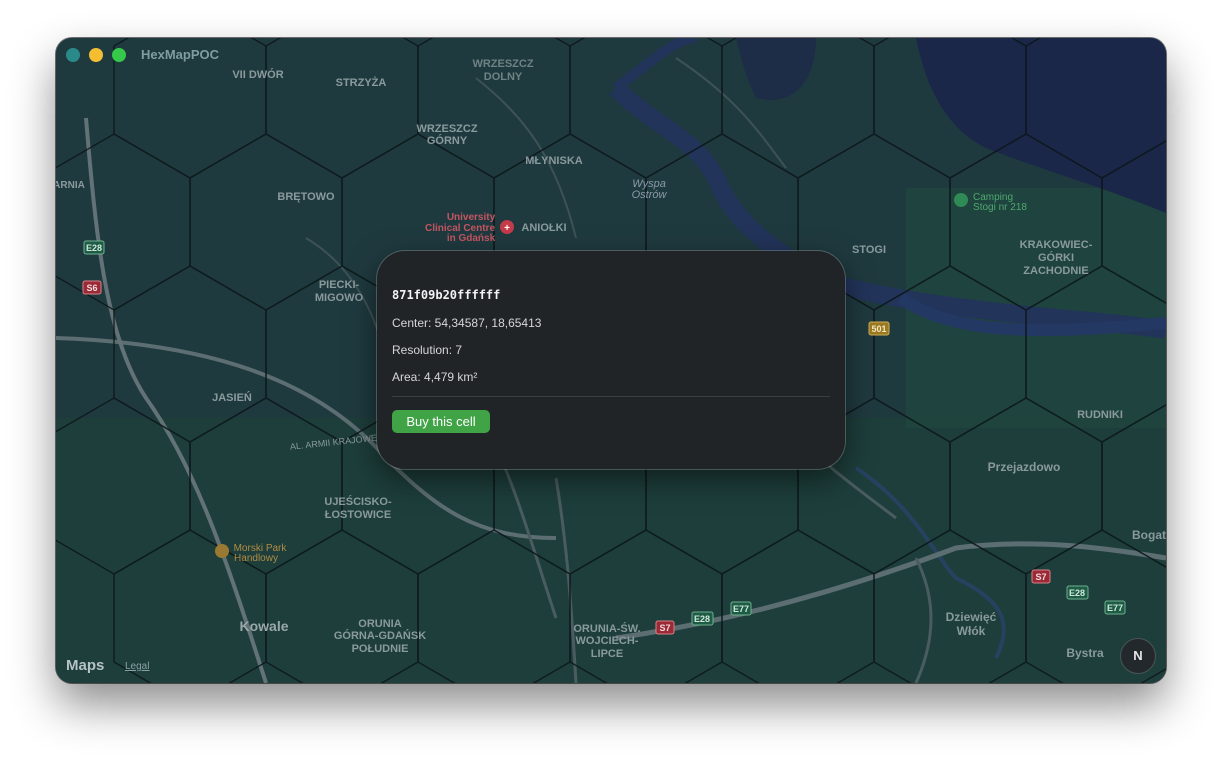  I want to click on map-label: ORUNIA-ŚW., so click(606, 628).